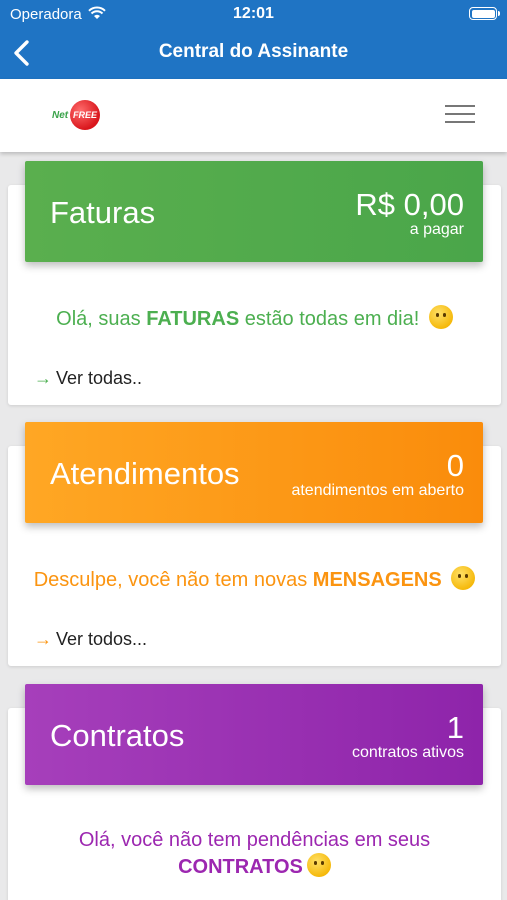 This screenshot has width=507, height=900. Describe the element at coordinates (407, 752) in the screenshot. I see `contratos-subtitle: contratos ativos` at that location.